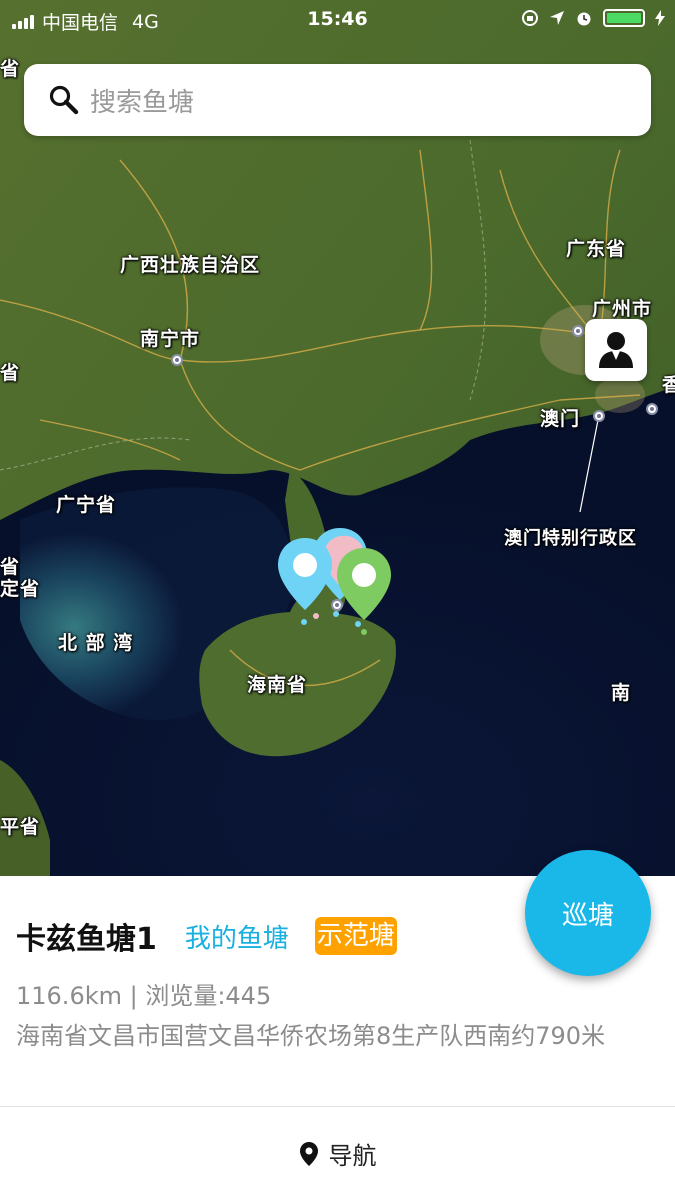 This screenshot has width=675, height=1200. What do you see at coordinates (337, 100) in the screenshot?
I see `search-input: 搜索鱼塘` at bounding box center [337, 100].